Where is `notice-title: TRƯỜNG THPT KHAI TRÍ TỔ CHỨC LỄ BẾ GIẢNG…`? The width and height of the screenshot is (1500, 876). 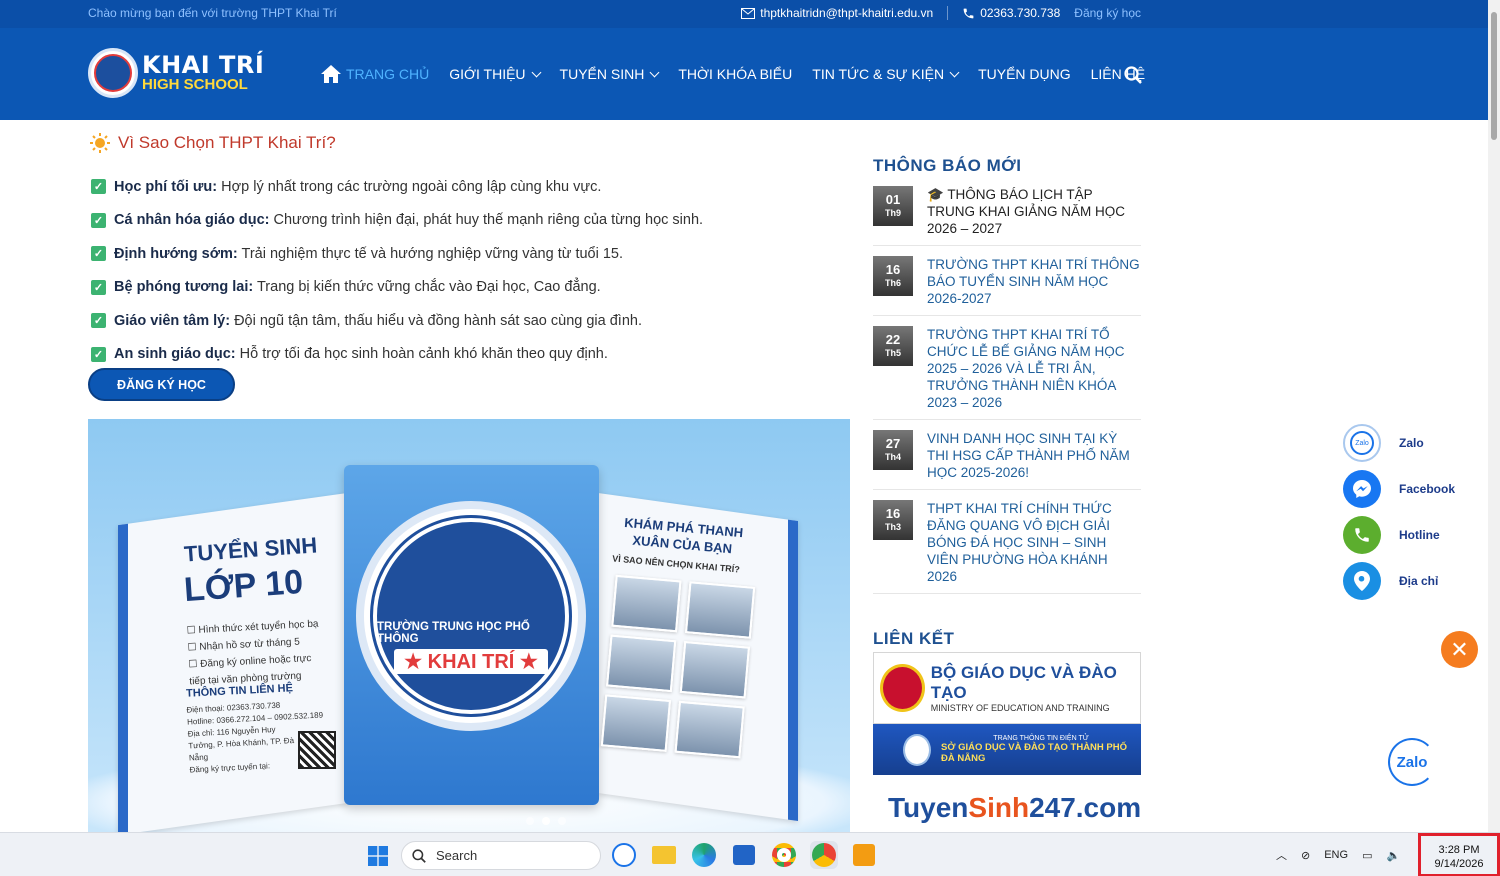 notice-title: TRƯỜNG THPT KHAI TRÍ TỔ CHỨC LỄ BẾ GIẢNG… is located at coordinates (1034, 368).